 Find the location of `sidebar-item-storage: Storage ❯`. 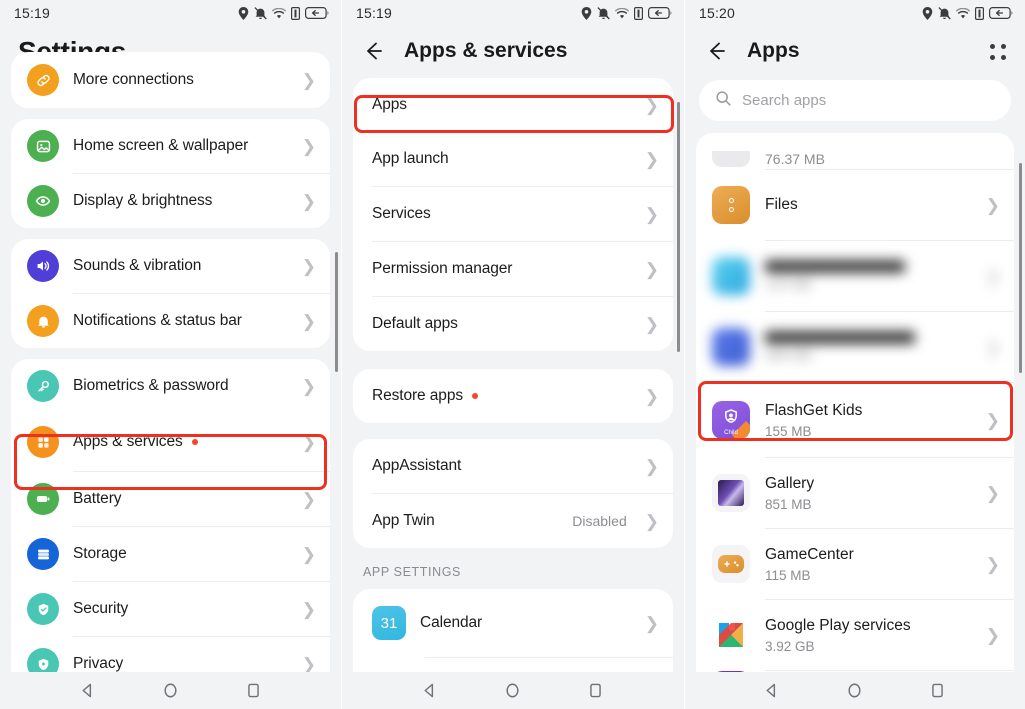

sidebar-item-storage: Storage ❯ is located at coordinates (170, 554).